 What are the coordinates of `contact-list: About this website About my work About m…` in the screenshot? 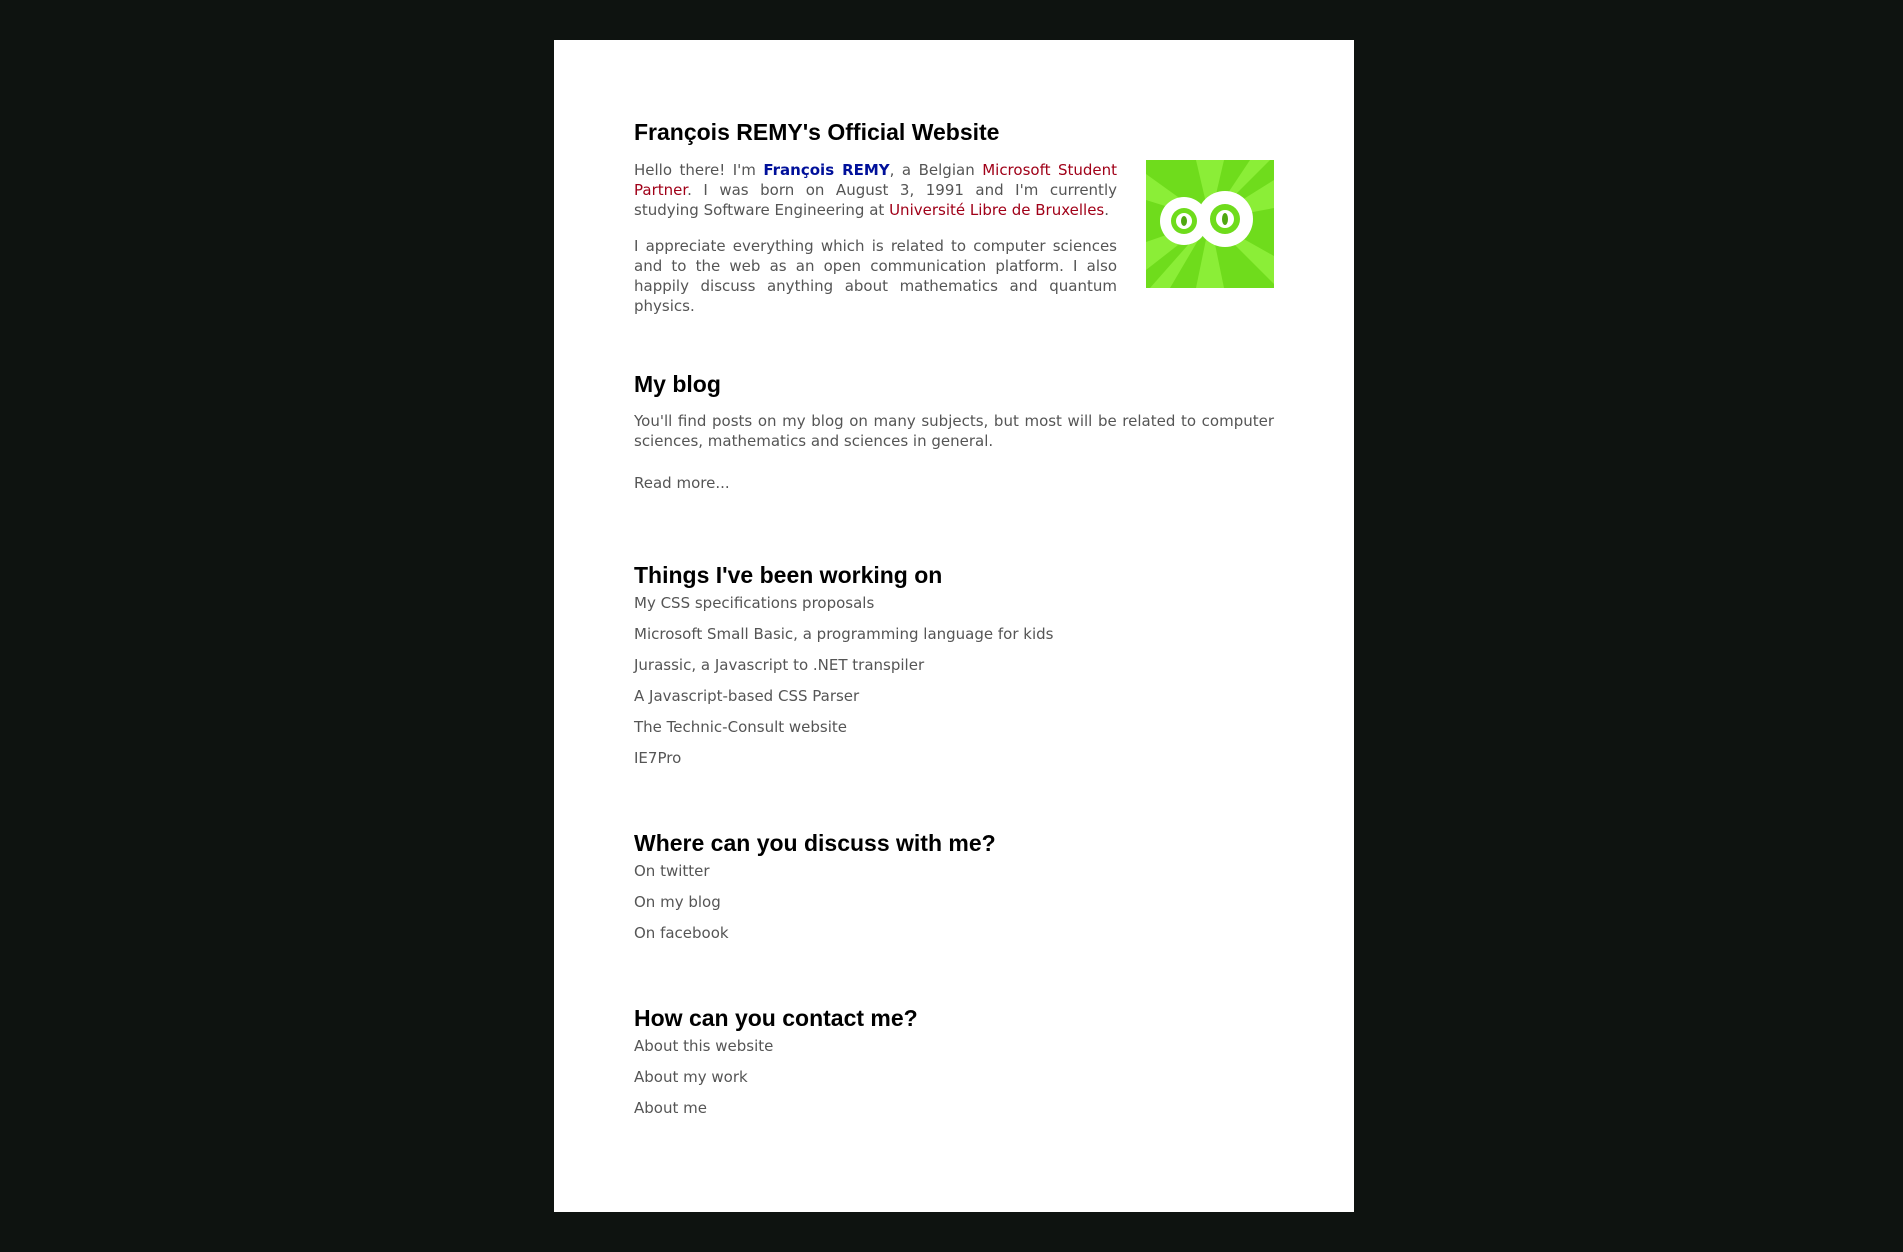 It's located at (954, 1082).